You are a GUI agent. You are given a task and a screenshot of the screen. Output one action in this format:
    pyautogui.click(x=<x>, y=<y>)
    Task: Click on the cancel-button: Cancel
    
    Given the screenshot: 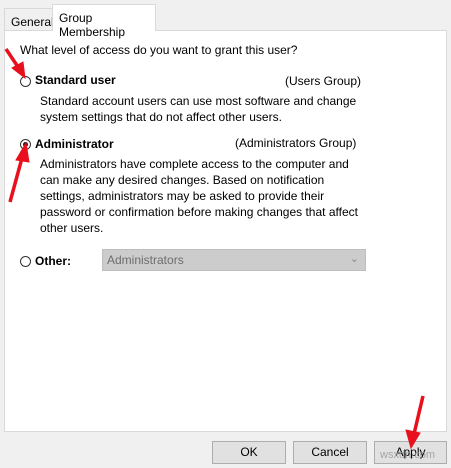 What is the action you would take?
    pyautogui.click(x=330, y=452)
    